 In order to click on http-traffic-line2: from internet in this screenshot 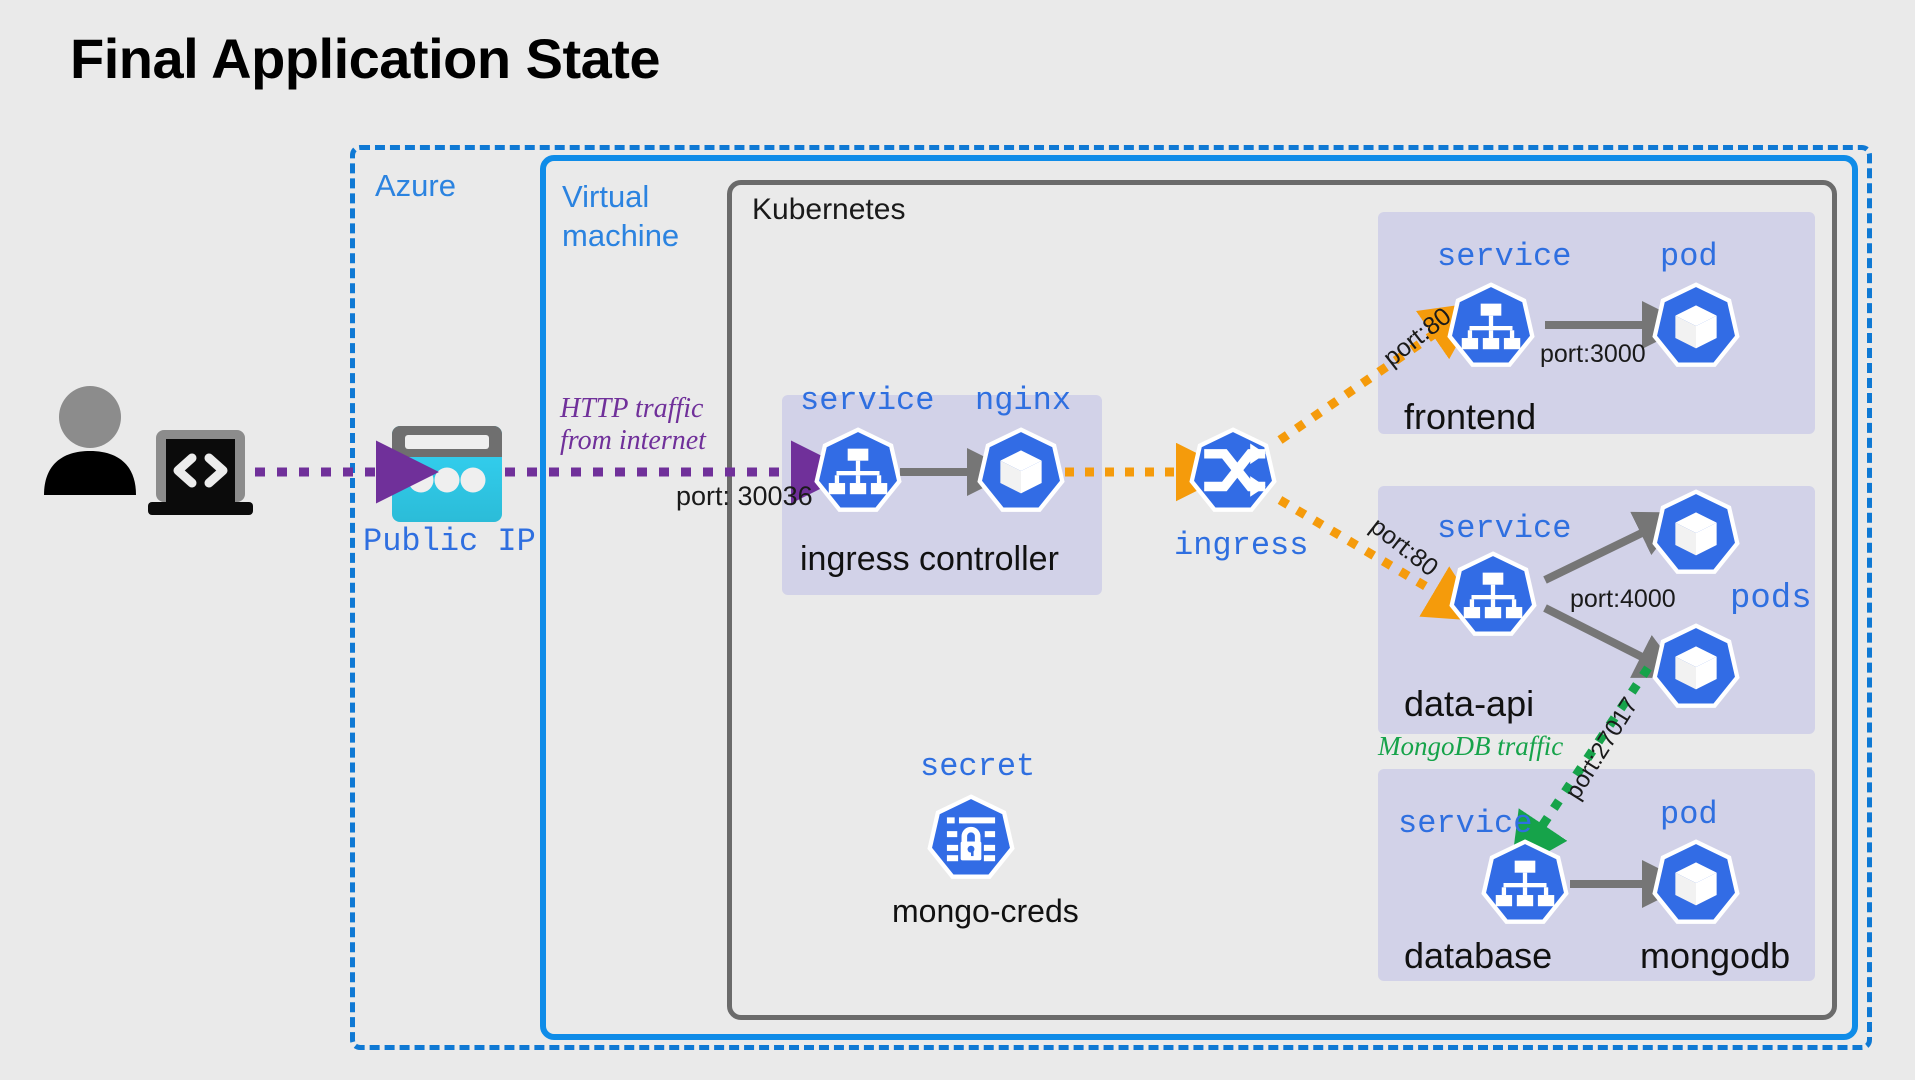, I will do `click(633, 440)`.